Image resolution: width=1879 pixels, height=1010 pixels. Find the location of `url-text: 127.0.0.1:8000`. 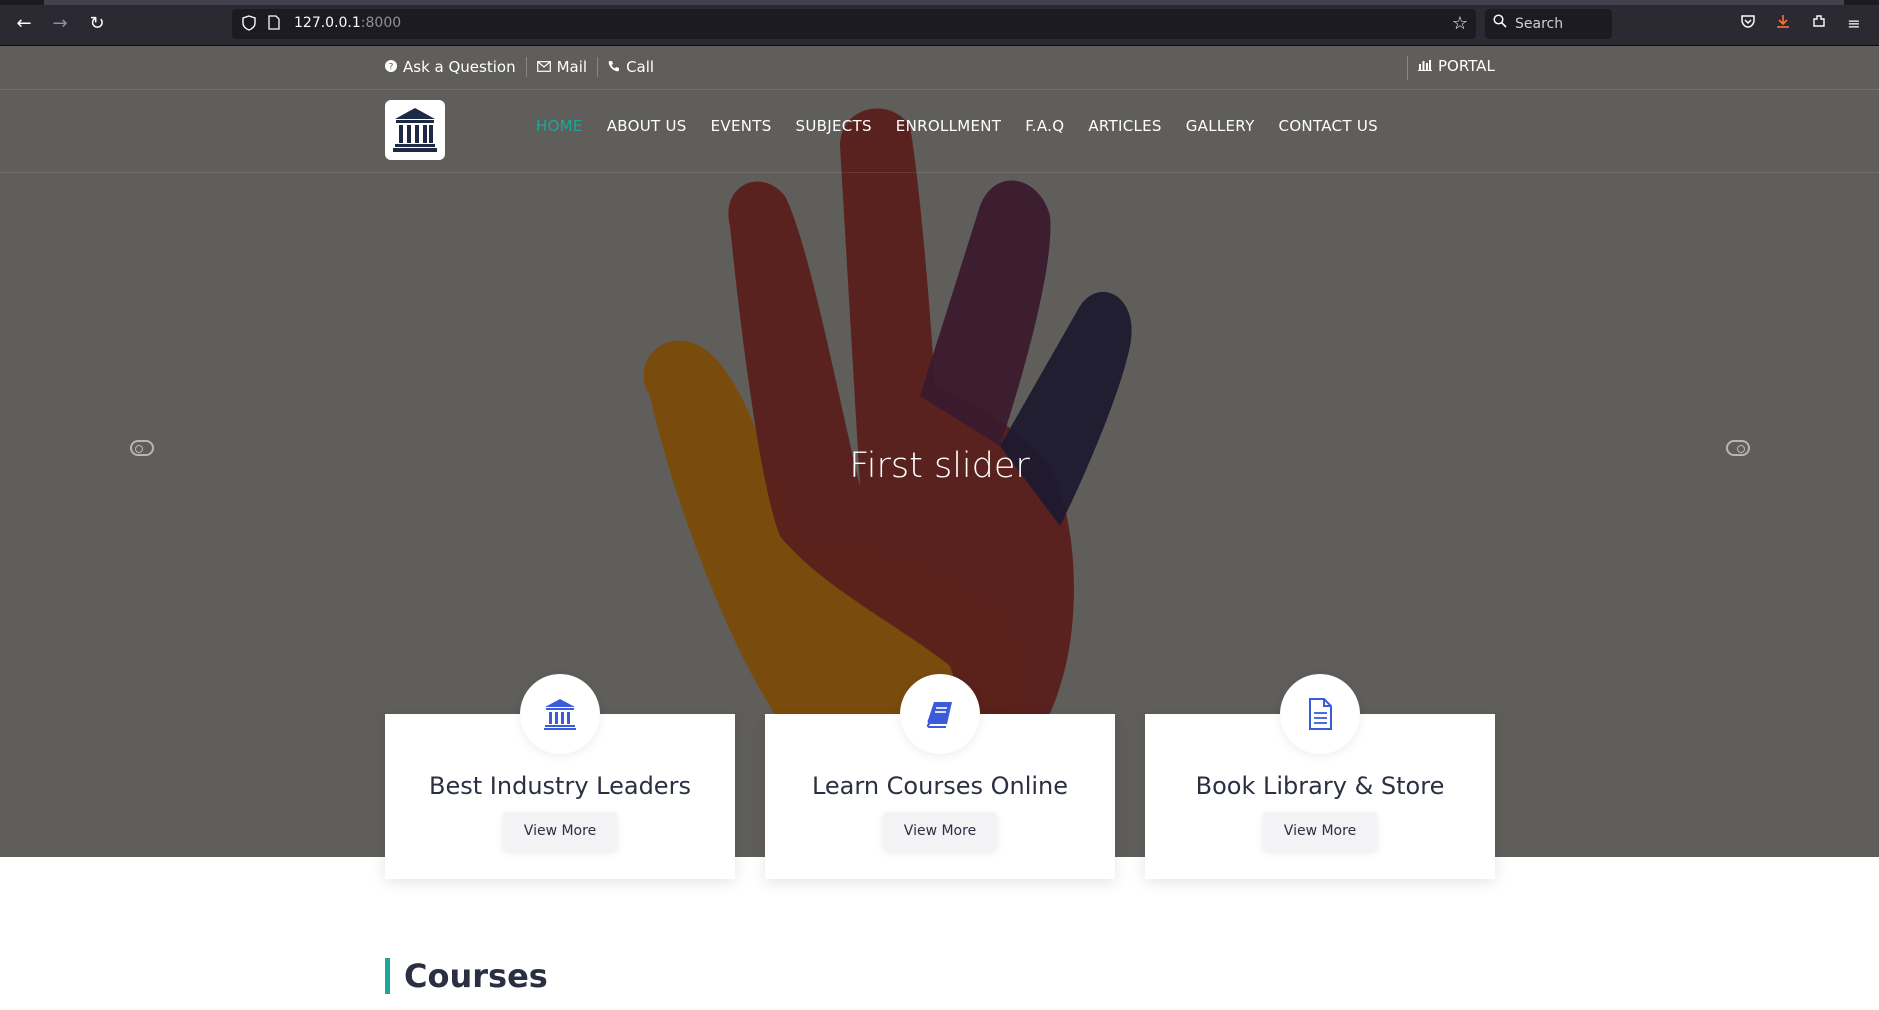

url-text: 127.0.0.1:8000 is located at coordinates (347, 23).